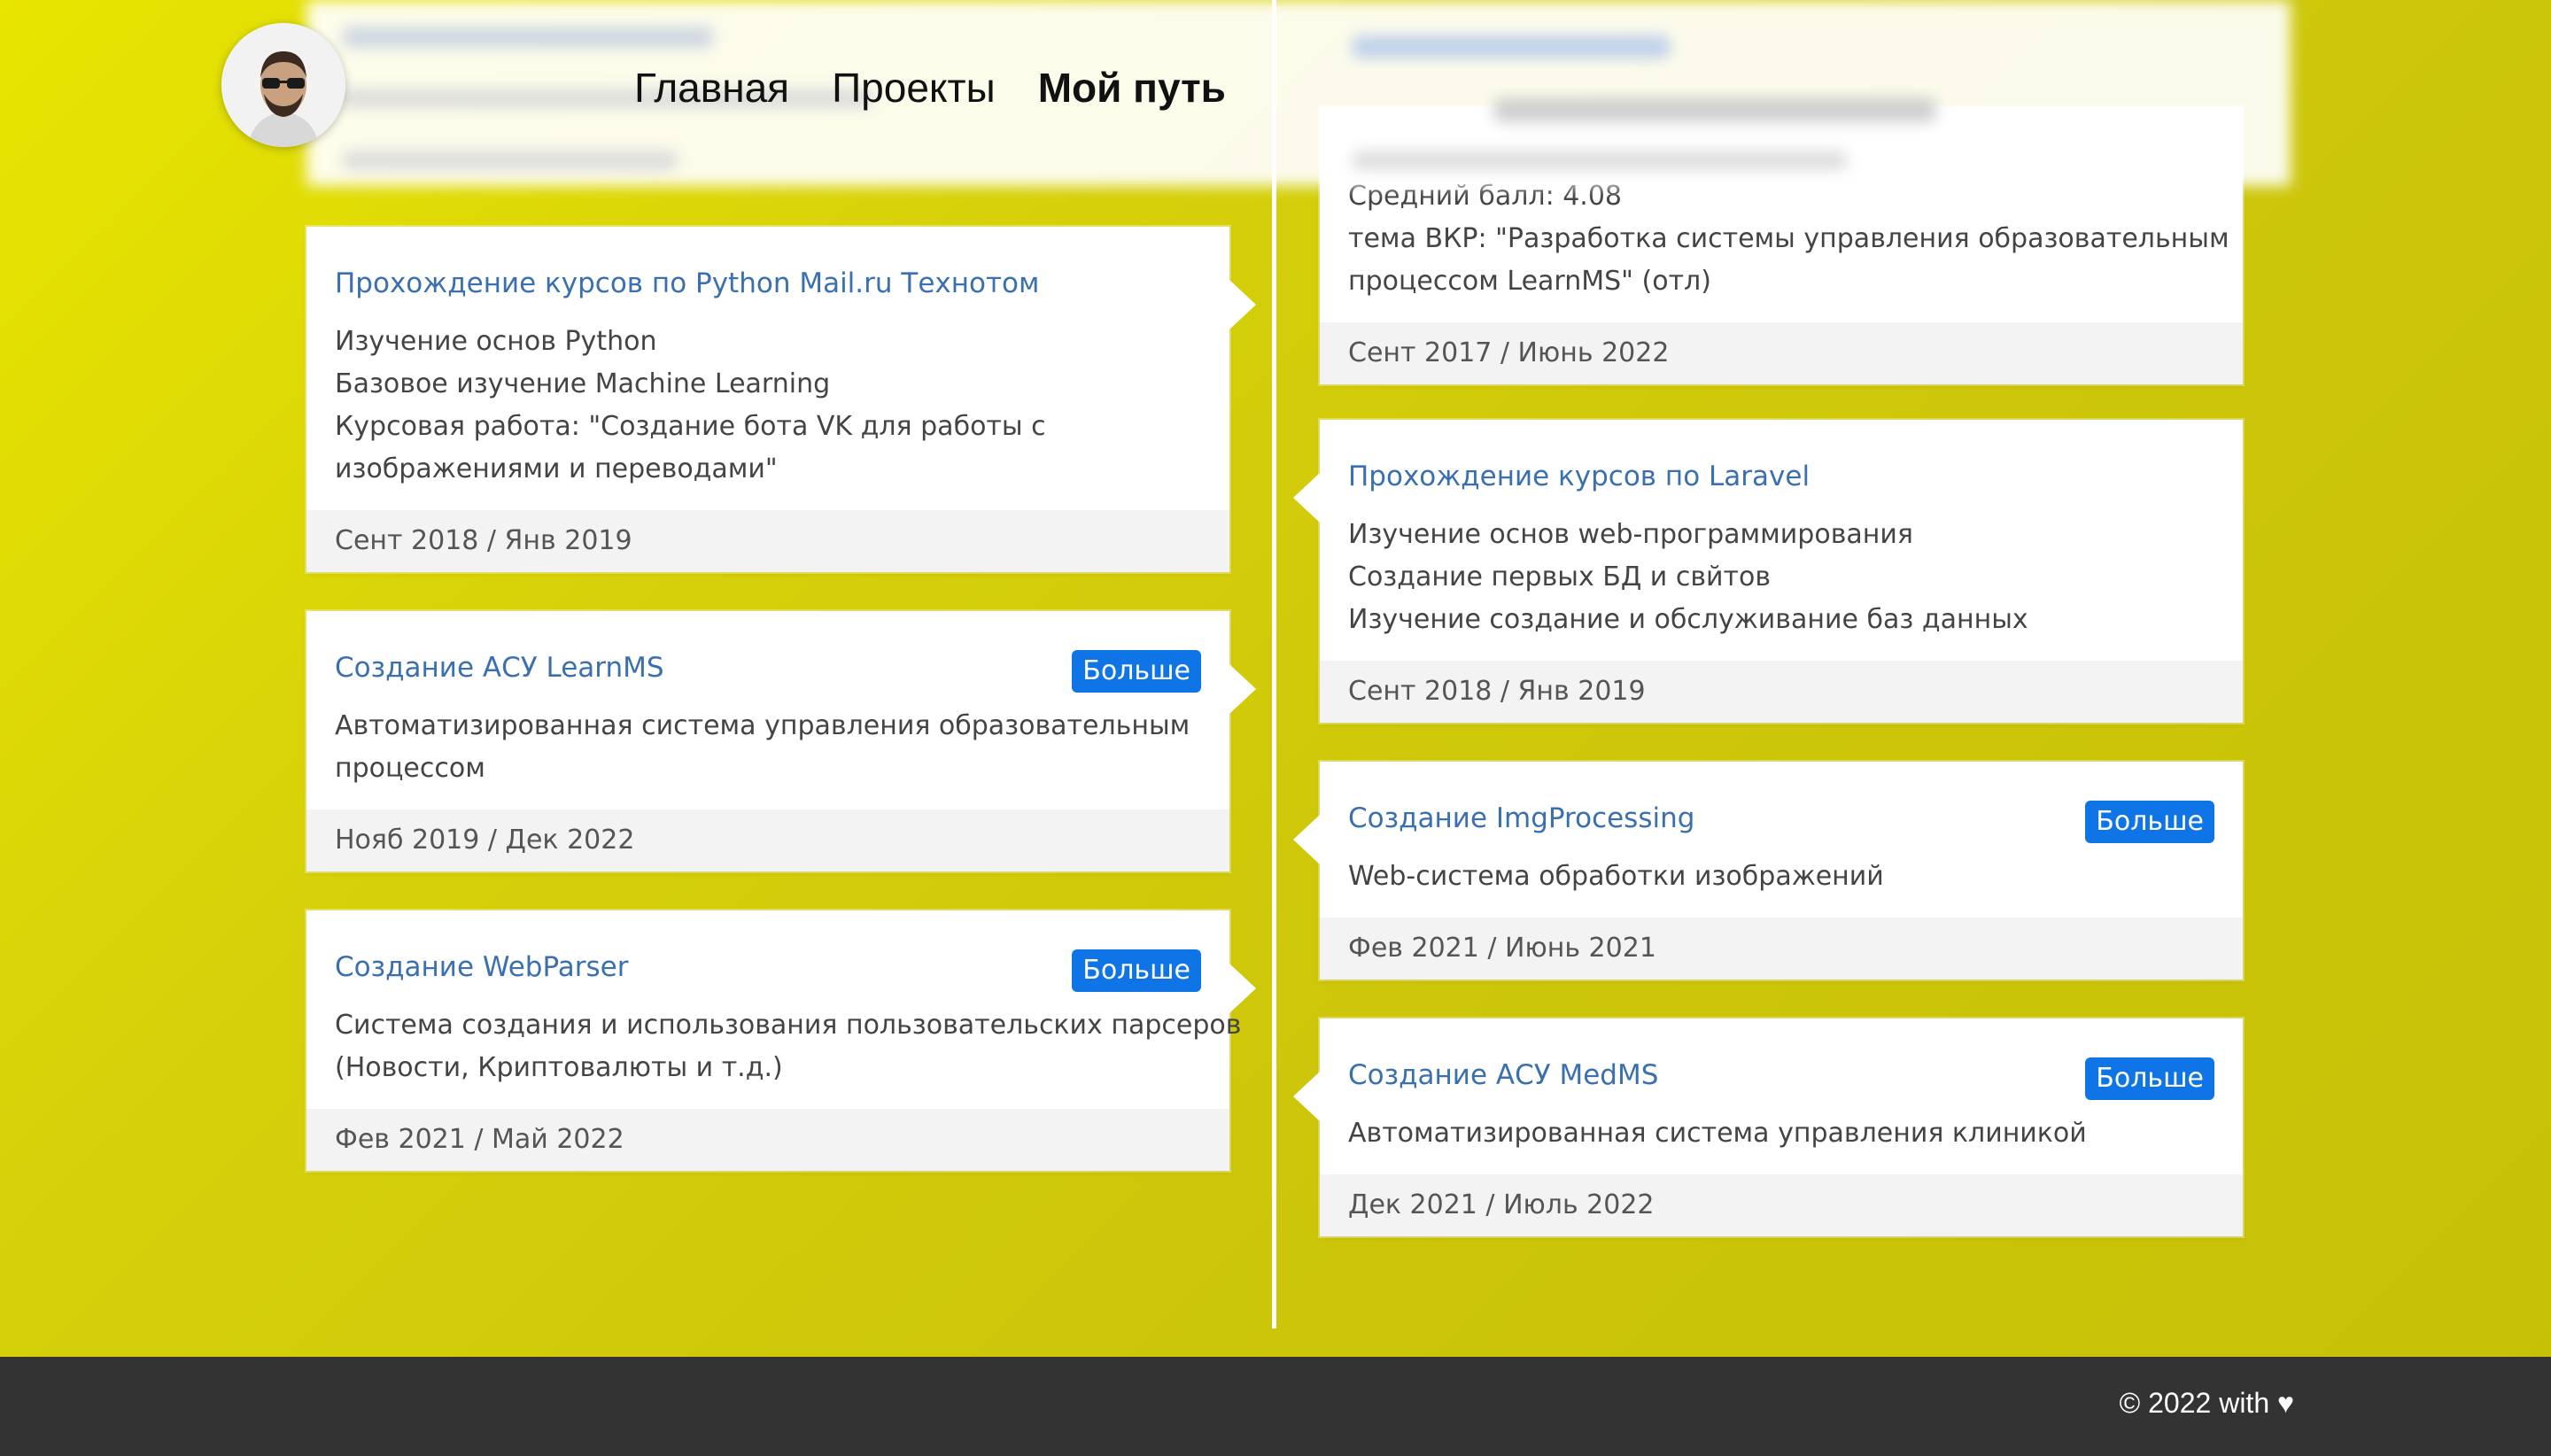 The image size is (2551, 1456). What do you see at coordinates (1781, 1205) in the screenshot?
I see `card-dates: Дек 2021 / Июль 2022` at bounding box center [1781, 1205].